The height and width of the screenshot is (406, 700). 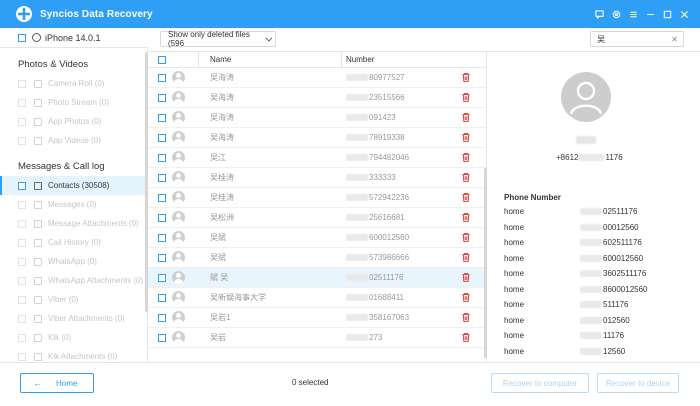 What do you see at coordinates (73, 140) in the screenshot?
I see `sidebar-item-app-videos: App Videos (0)` at bounding box center [73, 140].